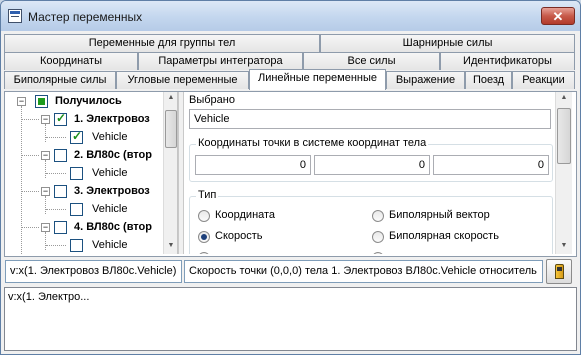 This screenshot has width=581, height=355. I want to click on type-legend: Тип, so click(207, 195).